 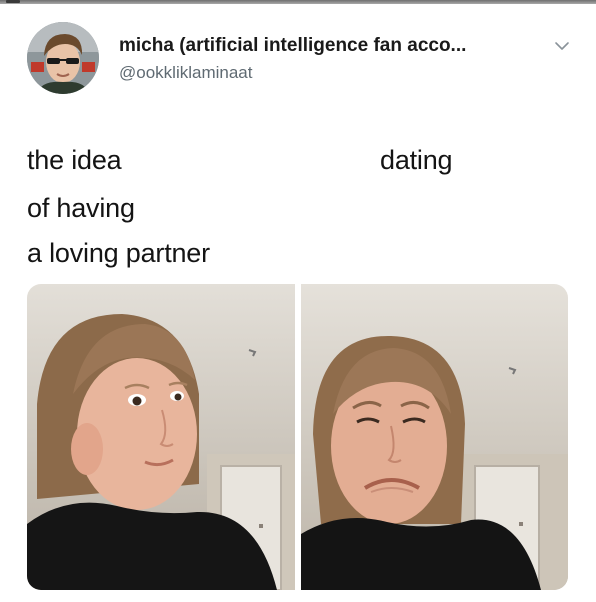 I want to click on top-edge-marker, so click(x=13, y=1).